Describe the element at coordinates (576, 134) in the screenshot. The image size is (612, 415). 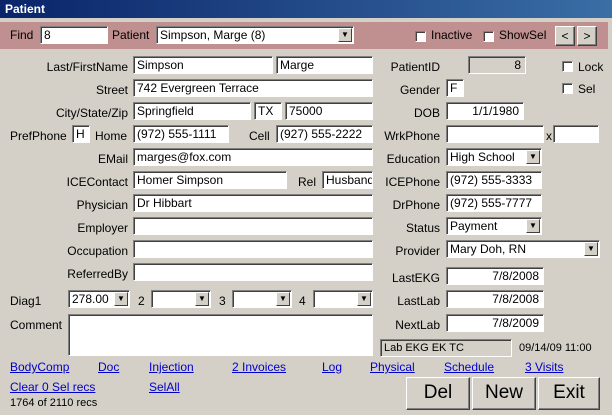
I see `wrkphone-ext-field` at that location.